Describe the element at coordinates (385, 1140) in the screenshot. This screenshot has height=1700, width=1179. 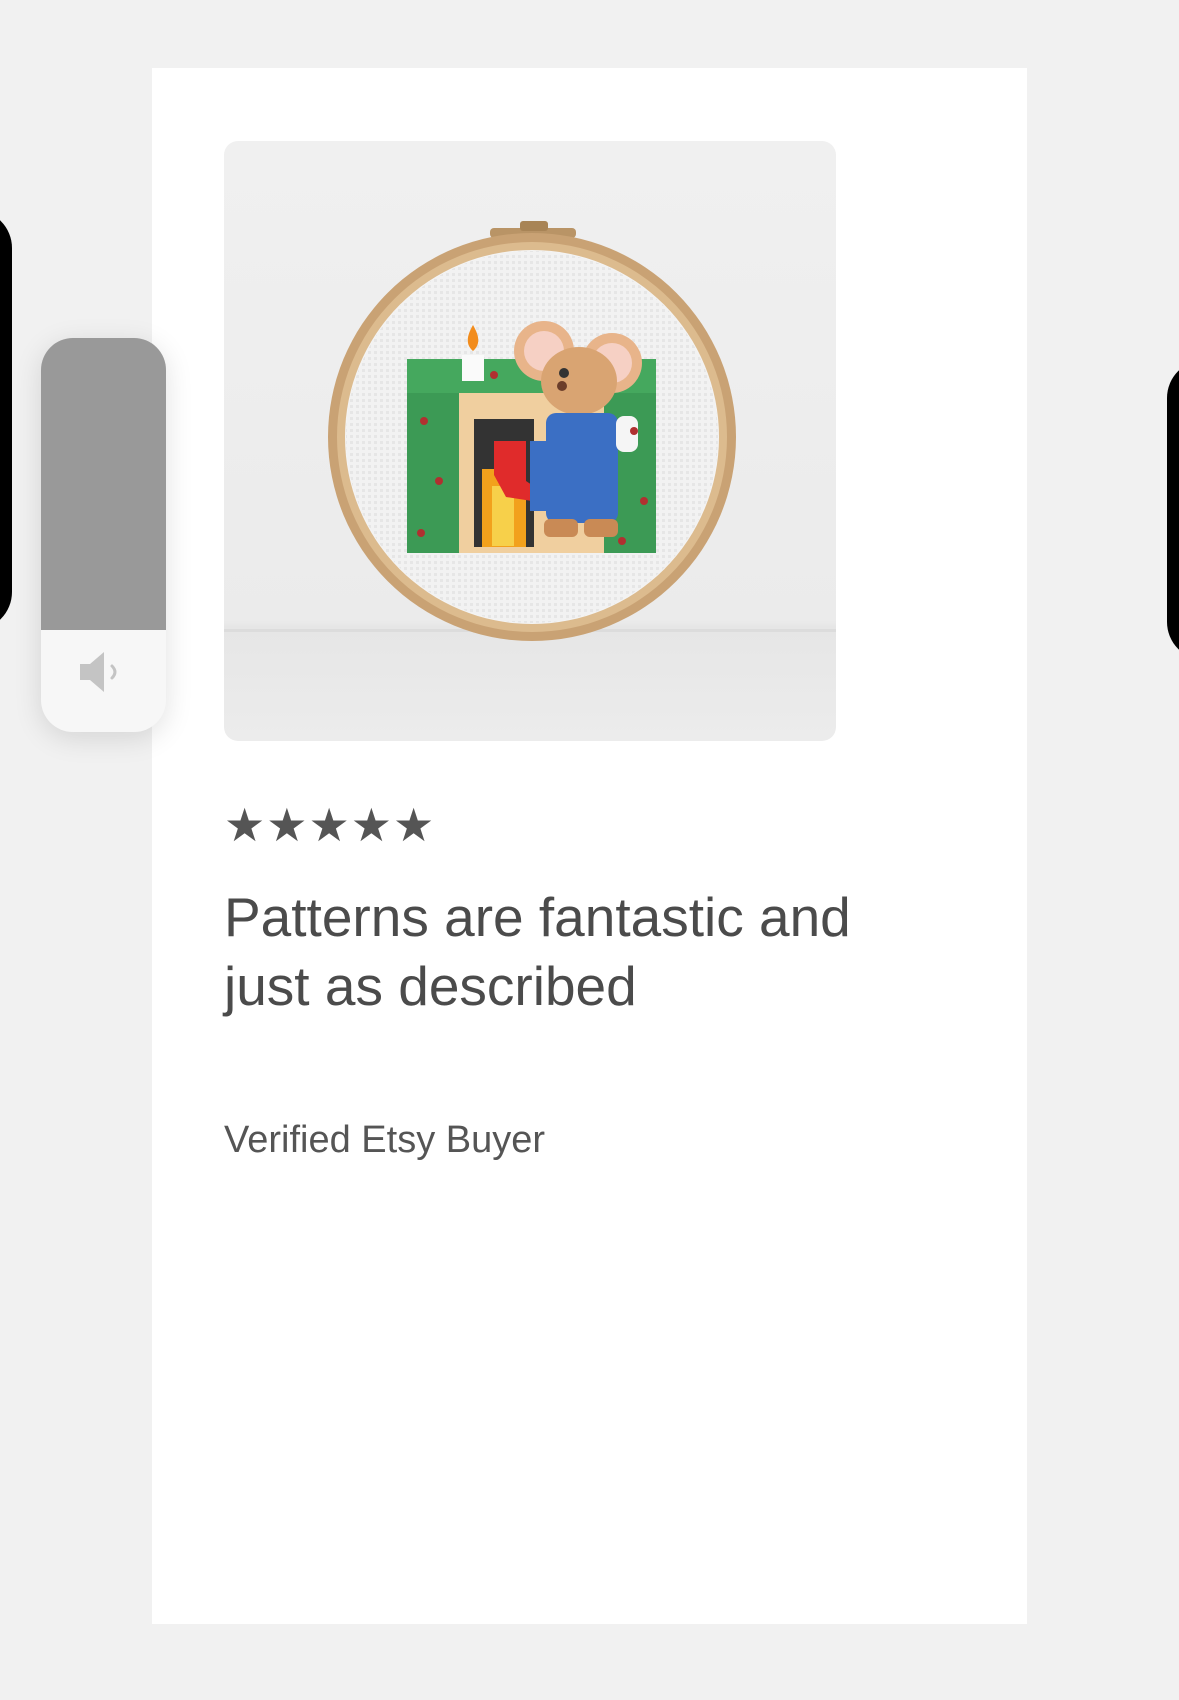
I see `reviewer-label: Verified Etsy Buyer` at that location.